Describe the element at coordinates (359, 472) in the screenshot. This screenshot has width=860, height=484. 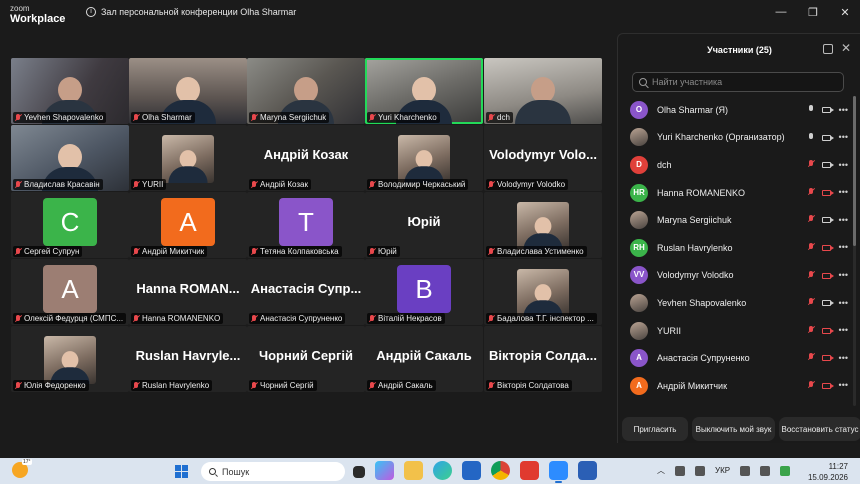
I see `task-view-icon` at that location.